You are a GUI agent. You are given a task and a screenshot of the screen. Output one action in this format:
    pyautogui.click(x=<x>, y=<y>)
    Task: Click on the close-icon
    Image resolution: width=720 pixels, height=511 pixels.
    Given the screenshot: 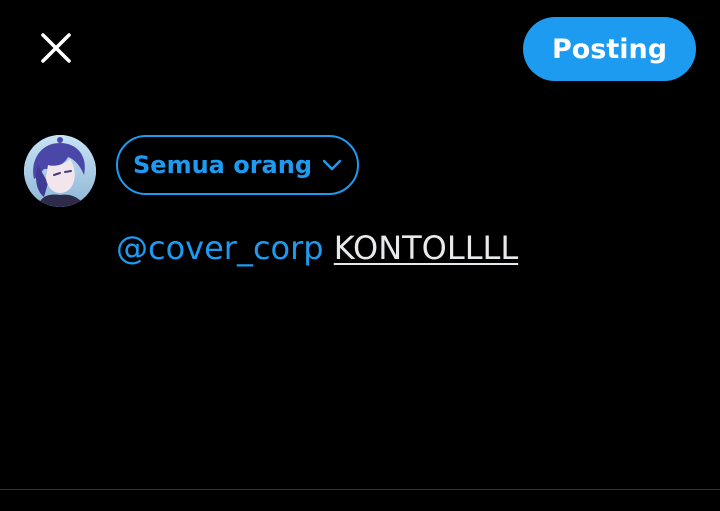 What is the action you would take?
    pyautogui.click(x=56, y=48)
    